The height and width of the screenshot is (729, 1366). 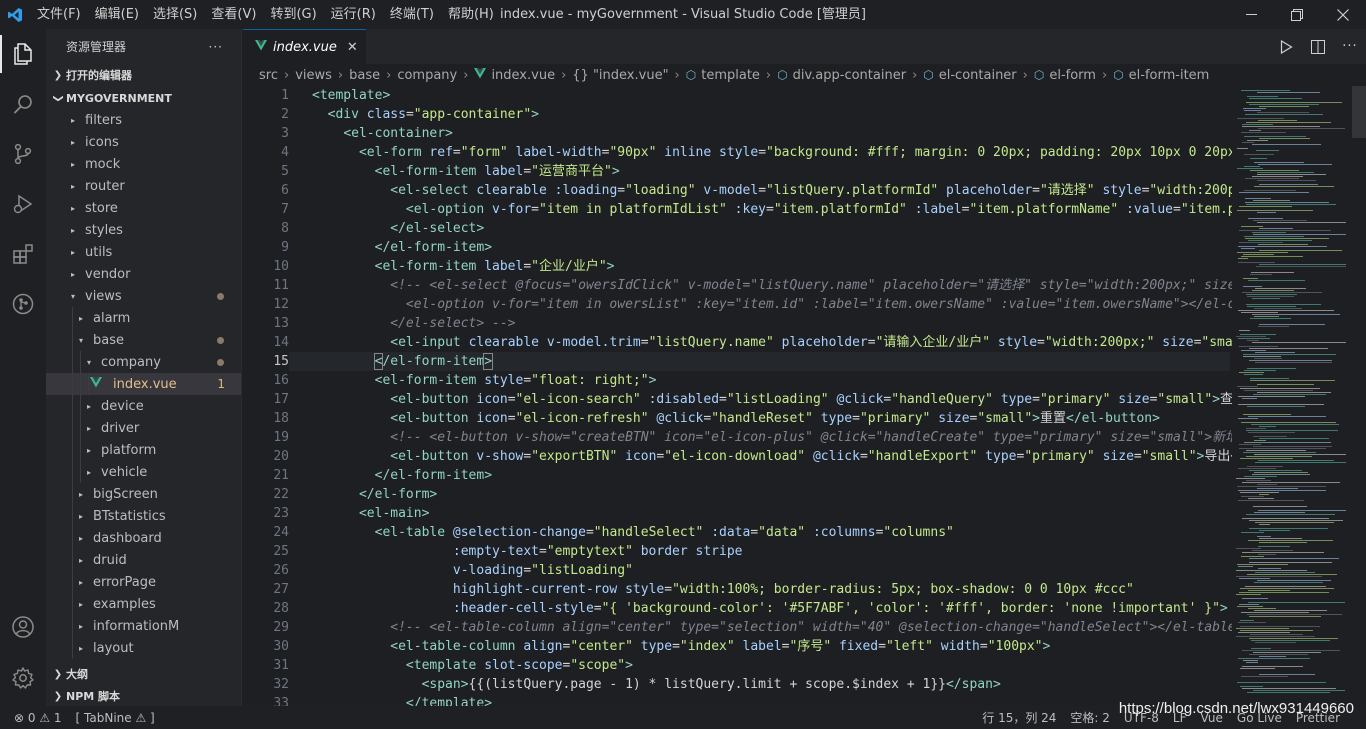 I want to click on run-debug-icon, so click(x=23, y=204).